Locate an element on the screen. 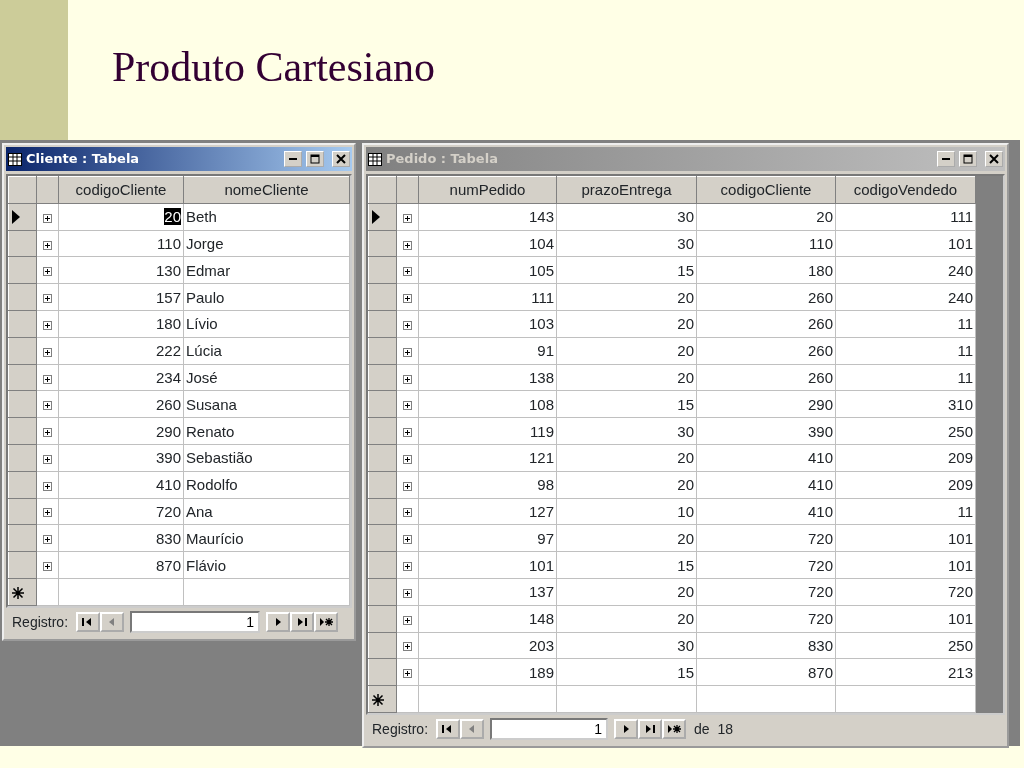  table-cell: 830 is located at coordinates (766, 645).